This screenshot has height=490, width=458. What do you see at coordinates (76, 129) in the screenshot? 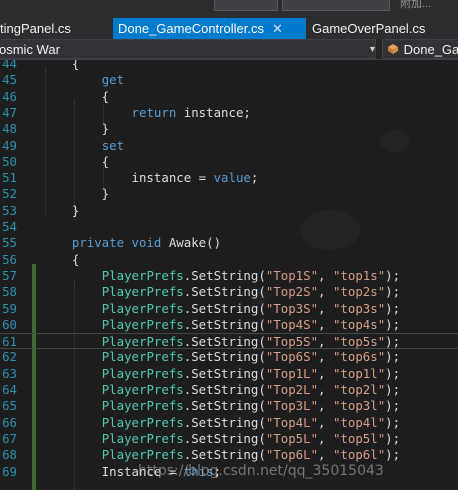
I see `code-token: }` at bounding box center [76, 129].